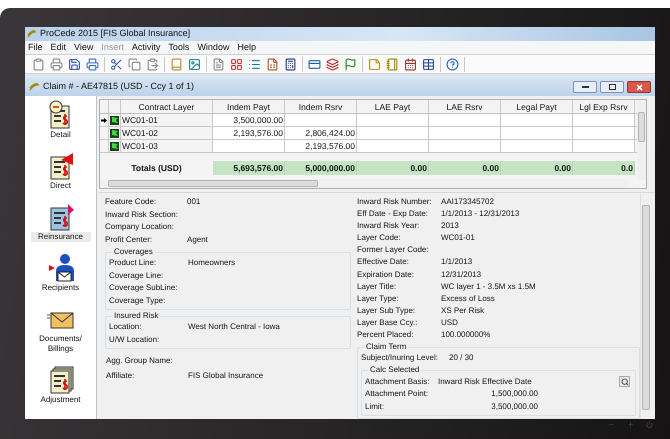 The image size is (670, 439). Describe the element at coordinates (604, 106) in the screenshot. I see `column-header: Lgl Exp Rsrv` at that location.